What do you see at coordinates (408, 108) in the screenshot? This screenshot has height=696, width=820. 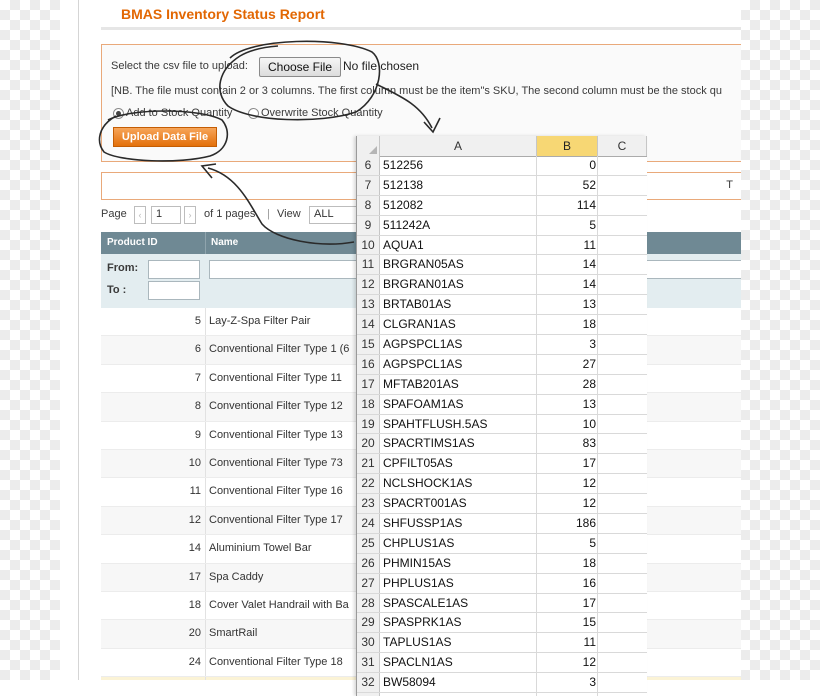 I see `scribble-arrow-to-sheet` at bounding box center [408, 108].